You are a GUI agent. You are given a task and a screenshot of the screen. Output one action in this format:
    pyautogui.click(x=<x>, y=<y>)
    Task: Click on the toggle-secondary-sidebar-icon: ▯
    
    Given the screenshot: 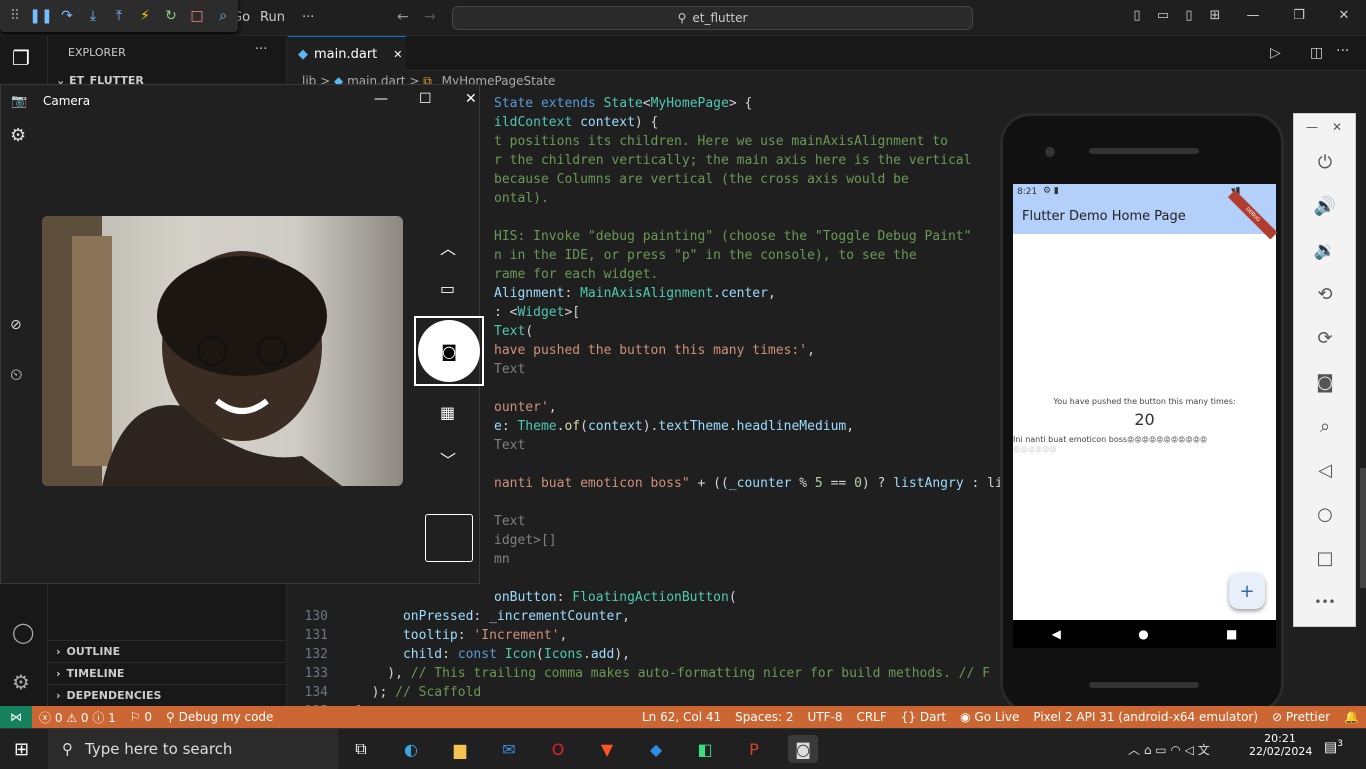 What is the action you would take?
    pyautogui.click(x=1189, y=16)
    